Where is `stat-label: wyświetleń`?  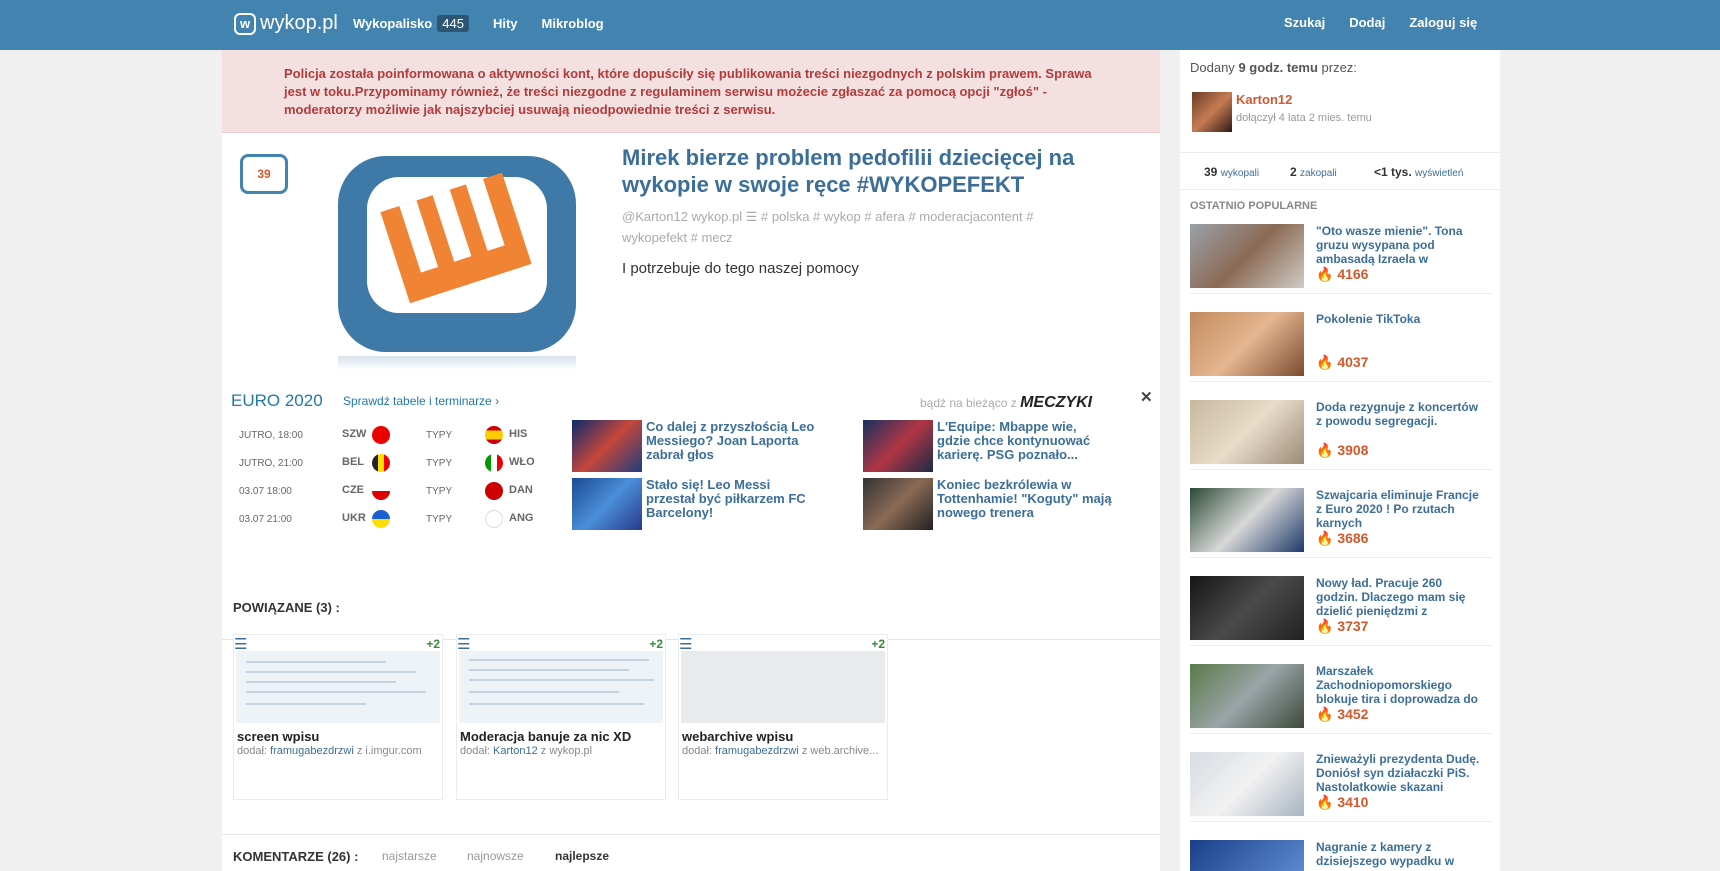
stat-label: wyświetleń is located at coordinates (1439, 173).